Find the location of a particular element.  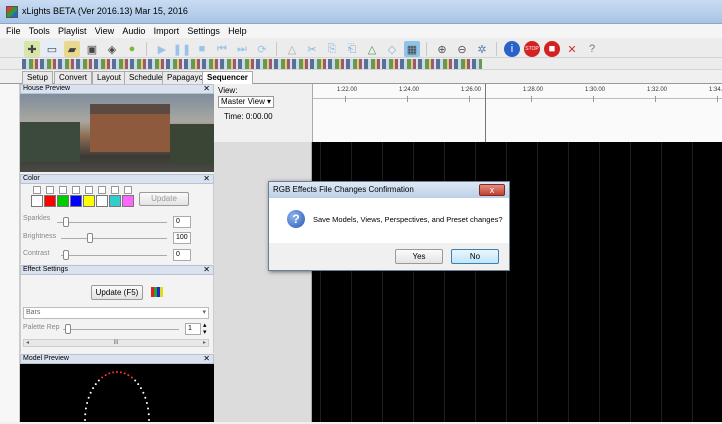

update-button: Update is located at coordinates (164, 199).